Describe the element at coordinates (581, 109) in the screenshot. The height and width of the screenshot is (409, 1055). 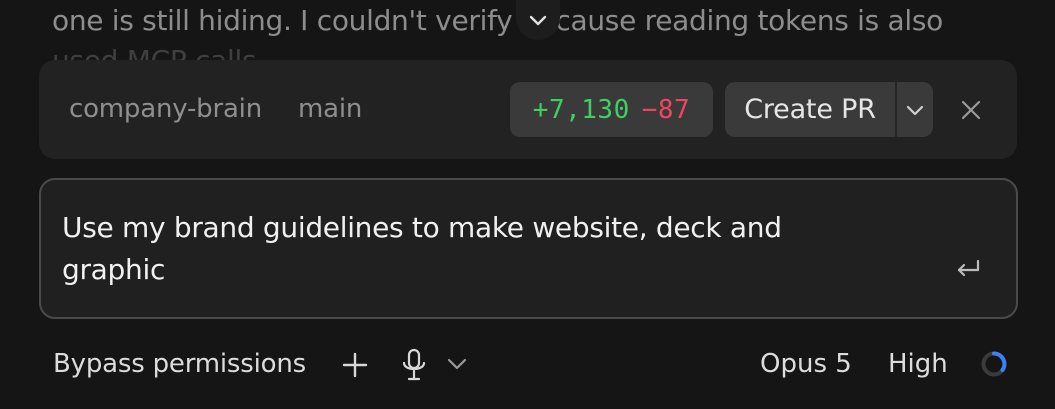
I see `additions-count: +7,130` at that location.